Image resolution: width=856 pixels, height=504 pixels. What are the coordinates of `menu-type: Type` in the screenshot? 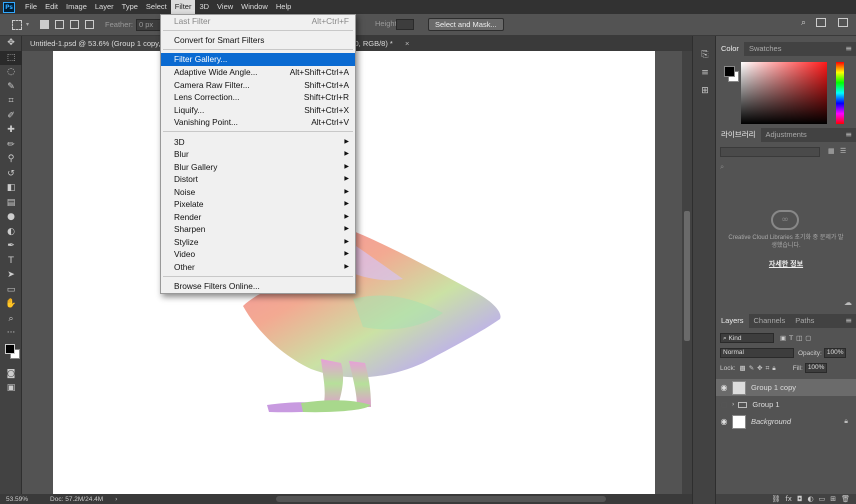 It's located at (130, 7).